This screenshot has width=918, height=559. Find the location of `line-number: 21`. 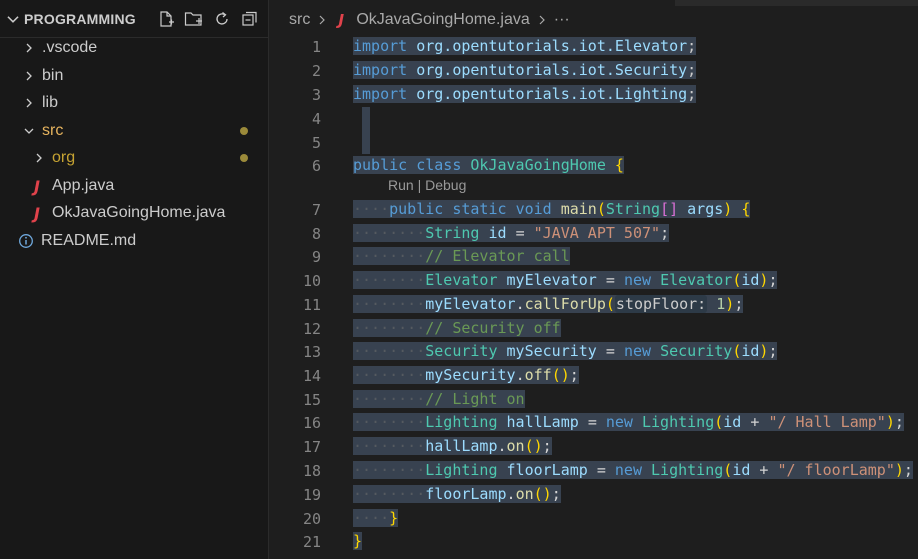

line-number: 21 is located at coordinates (311, 542).